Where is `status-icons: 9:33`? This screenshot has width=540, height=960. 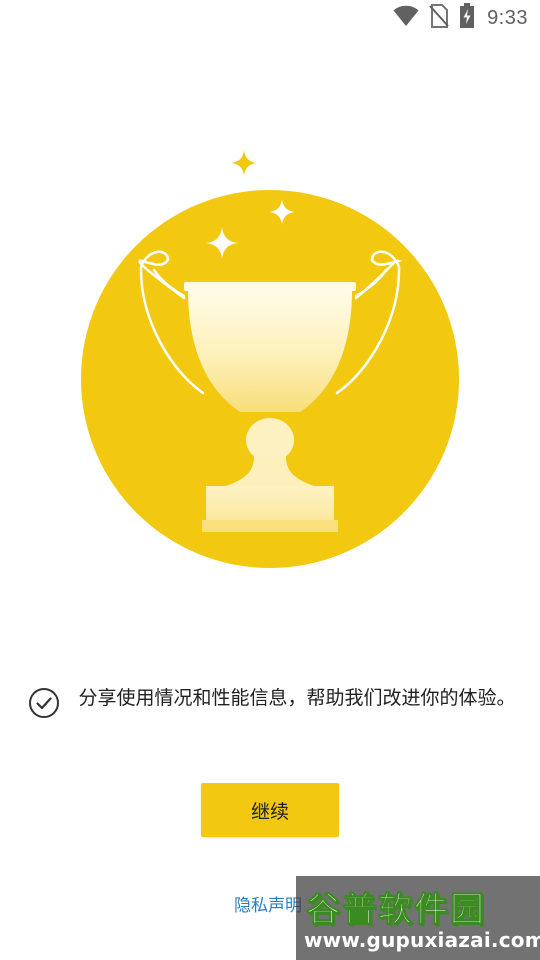 status-icons: 9:33 is located at coordinates (460, 18).